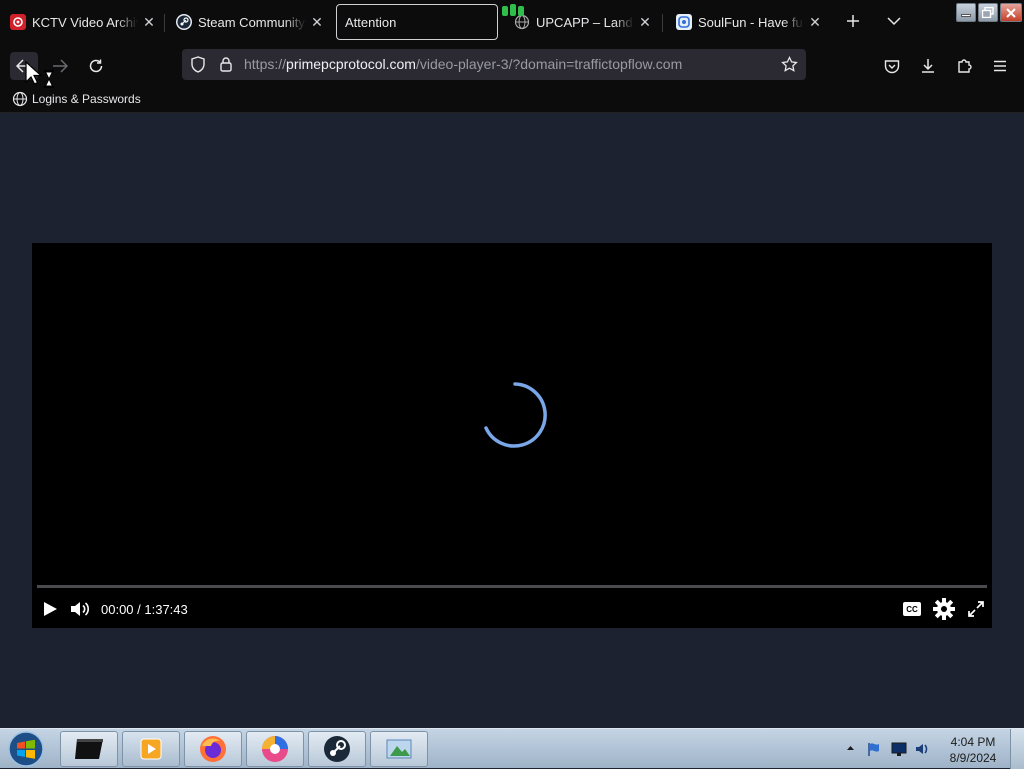  I want to click on taskbar-media-player, so click(151, 749).